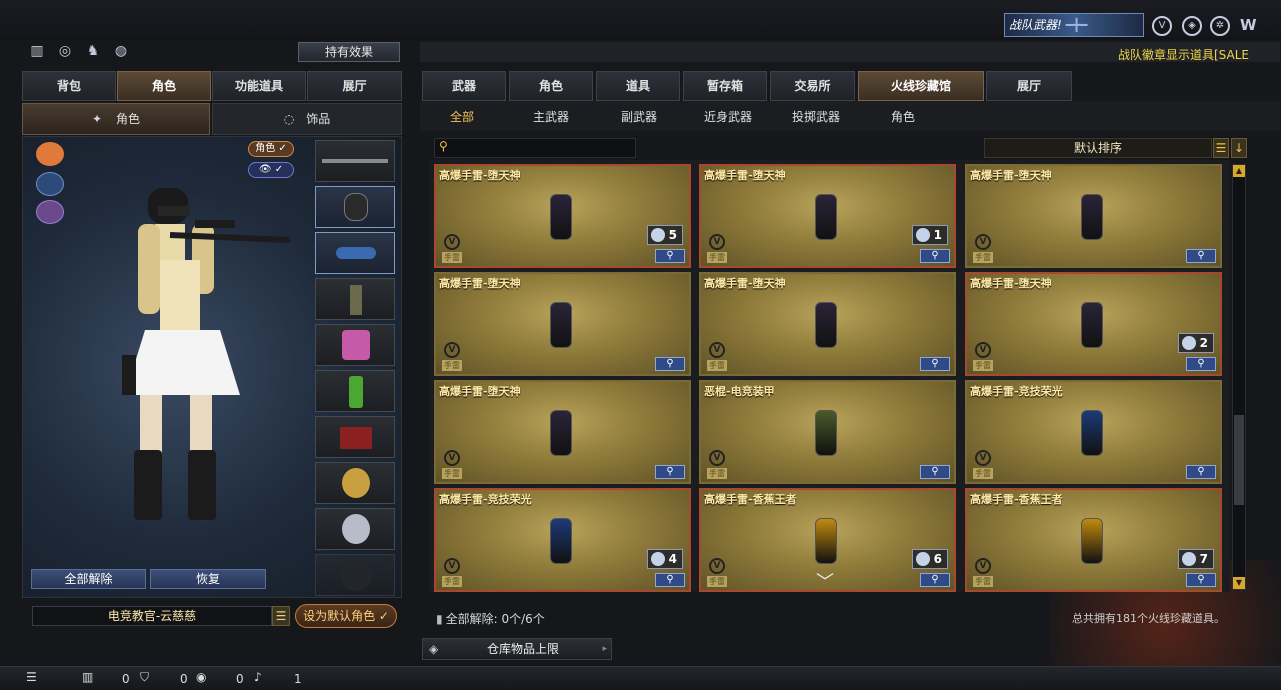 Image resolution: width=1281 pixels, height=690 pixels. Describe the element at coordinates (50, 154) in the screenshot. I see `role-icon-fire` at that location.